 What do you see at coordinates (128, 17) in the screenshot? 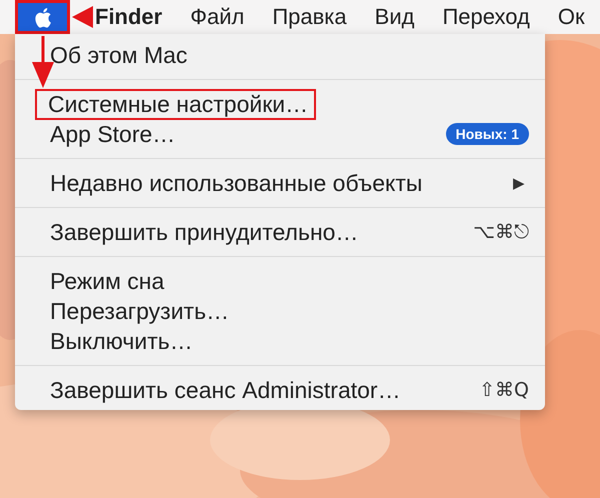
I see `menubar-item: Finder` at bounding box center [128, 17].